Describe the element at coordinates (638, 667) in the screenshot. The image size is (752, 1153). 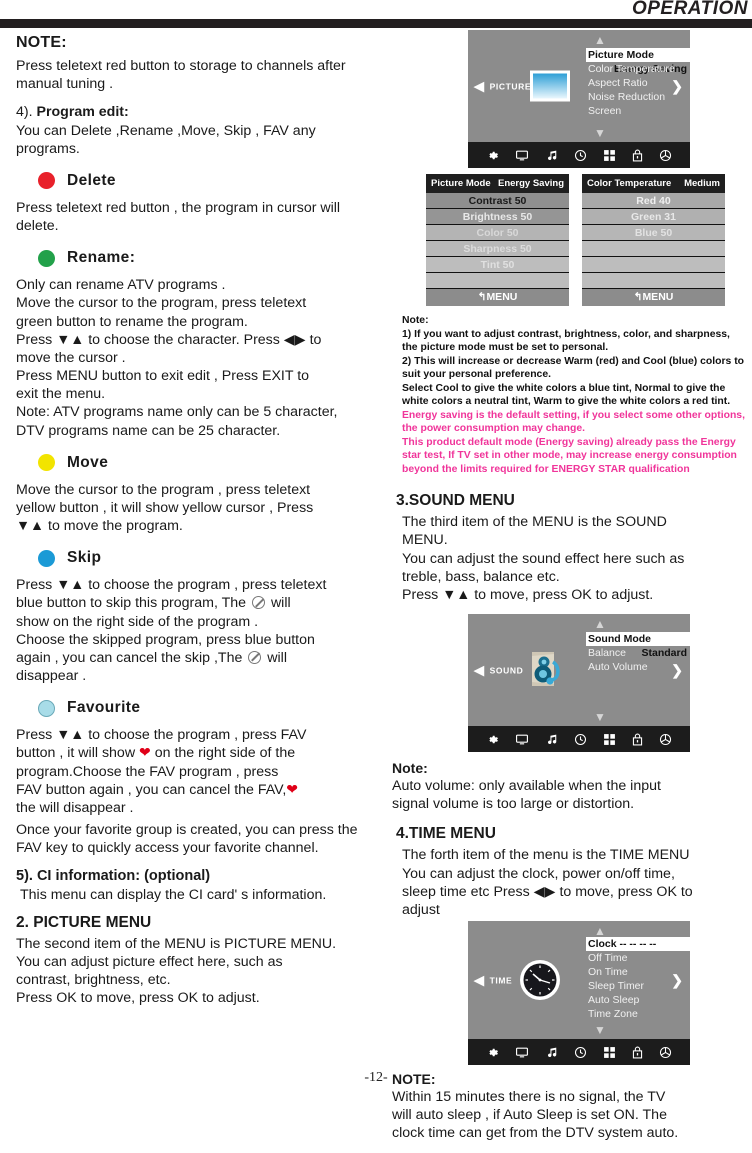
I see `osd-item-auto-volume: Auto Volume` at that location.